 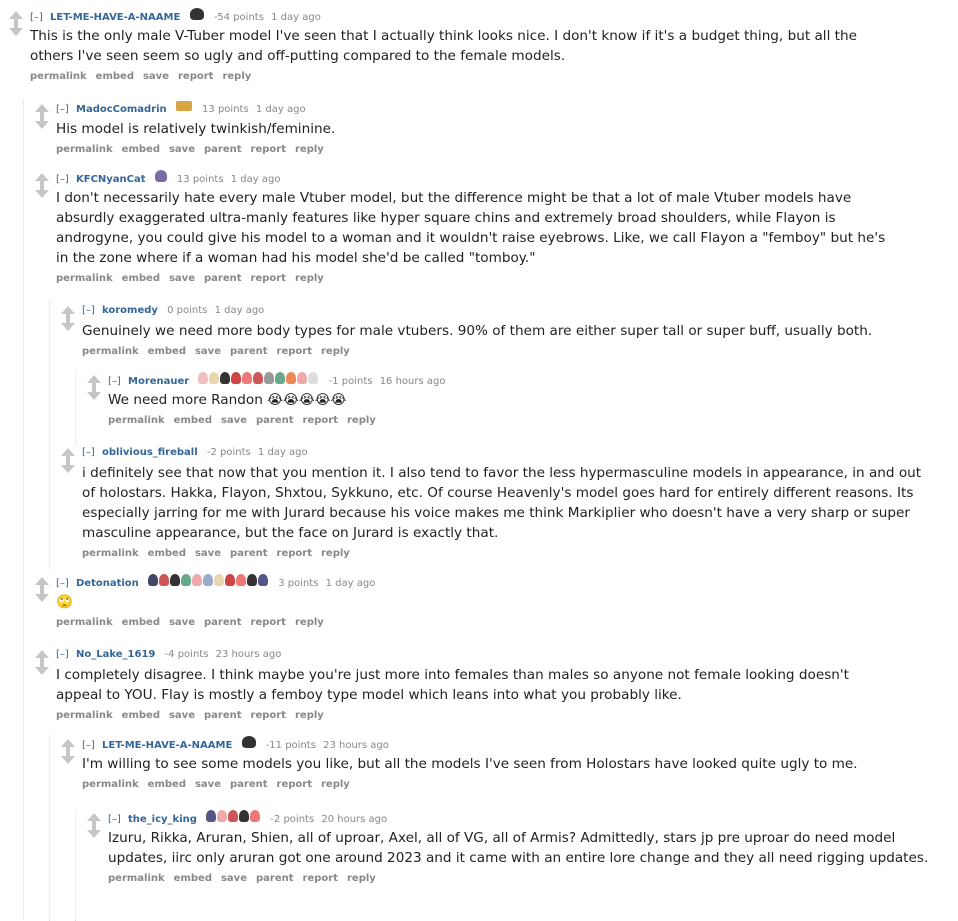 What do you see at coordinates (158, 381) in the screenshot?
I see `comment-author: Morenauer` at bounding box center [158, 381].